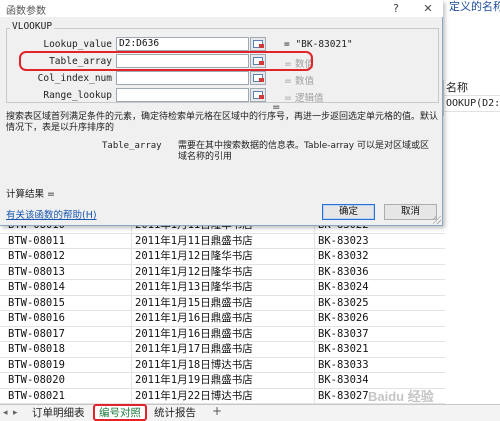 This screenshot has height=421, width=500. I want to click on range-lookup-result: = 逻辑值, so click(304, 98).